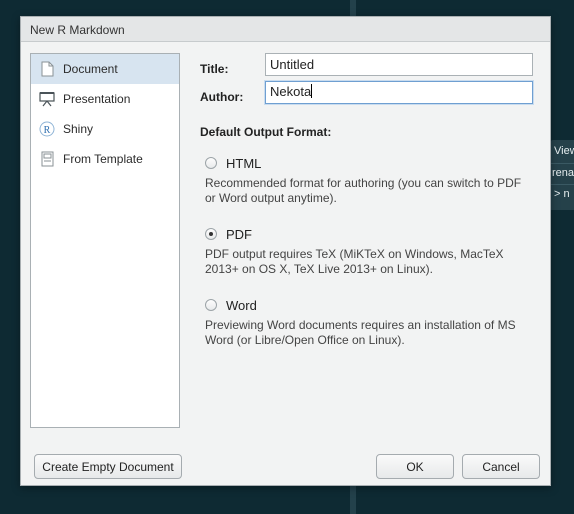 Image resolution: width=574 pixels, height=514 pixels. I want to click on sidebar-item-label: From Template, so click(103, 159).